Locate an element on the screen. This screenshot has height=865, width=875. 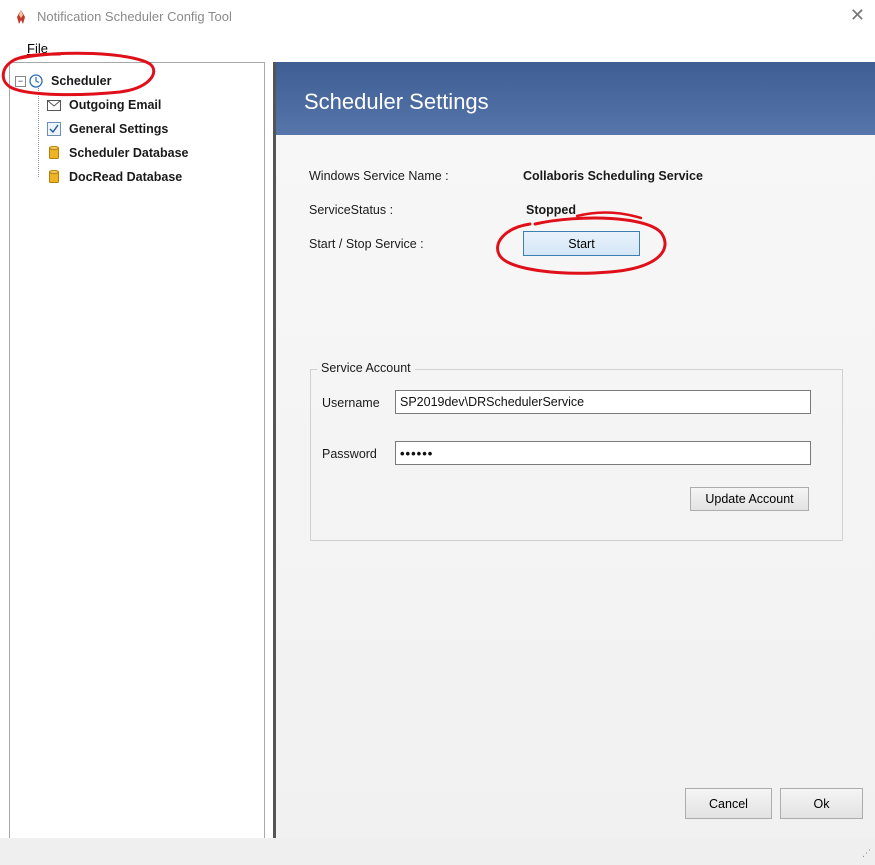
collapse-toggle-icon: − is located at coordinates (20, 81).